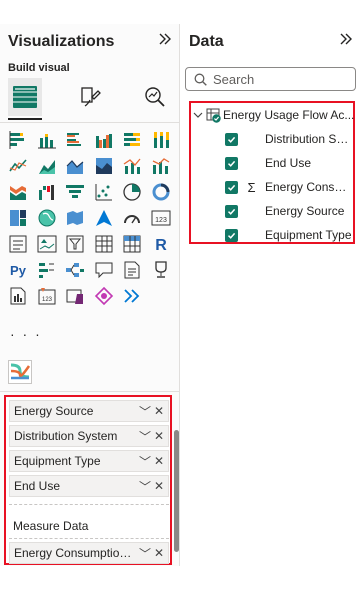 This screenshot has width=360, height=592. I want to click on card-icon: 123, so click(161, 218).